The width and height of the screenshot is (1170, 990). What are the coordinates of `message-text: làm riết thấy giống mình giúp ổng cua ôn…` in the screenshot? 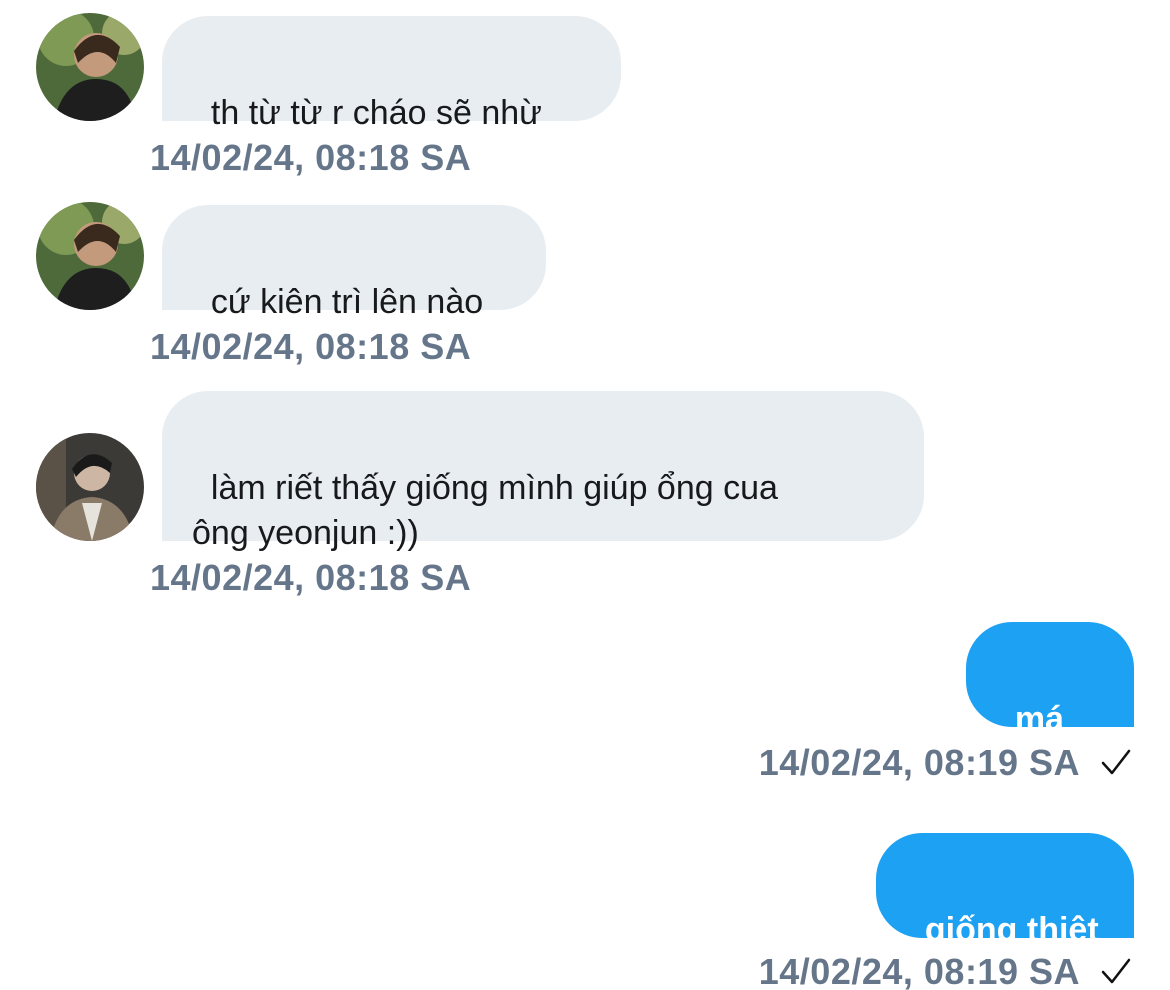 It's located at (485, 510).